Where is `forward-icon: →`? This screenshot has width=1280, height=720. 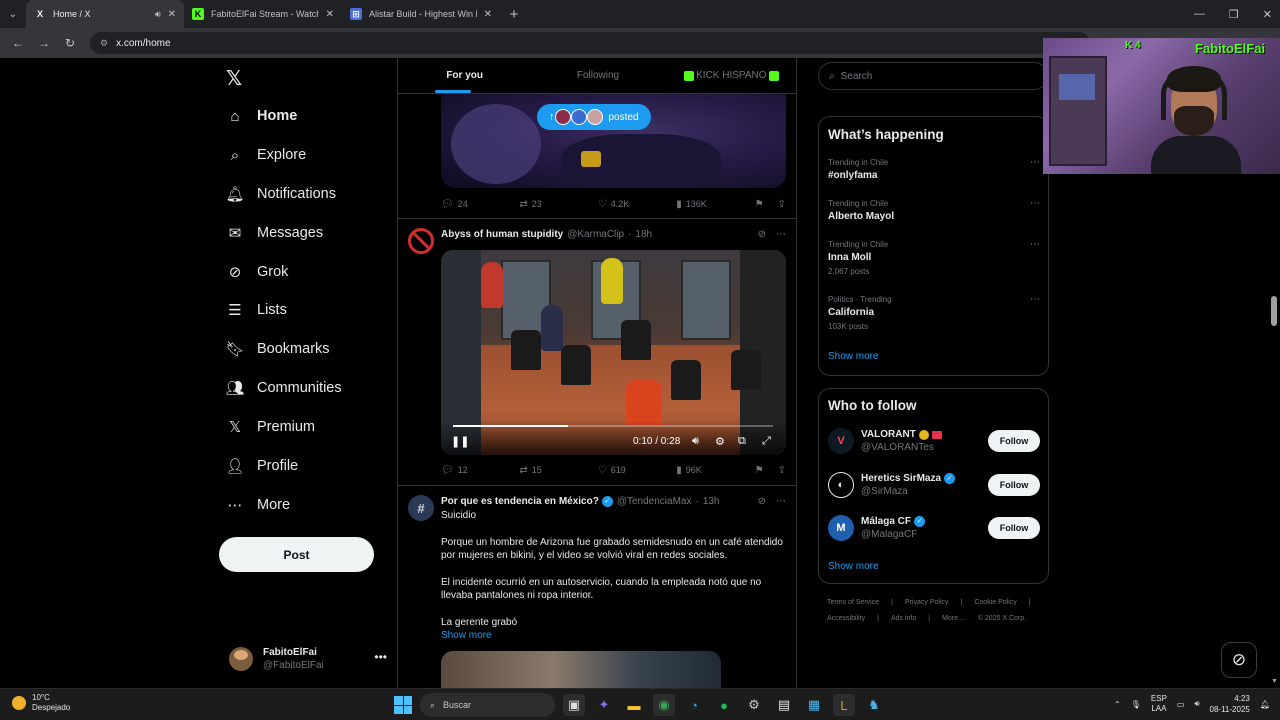
forward-icon: → is located at coordinates (44, 43).